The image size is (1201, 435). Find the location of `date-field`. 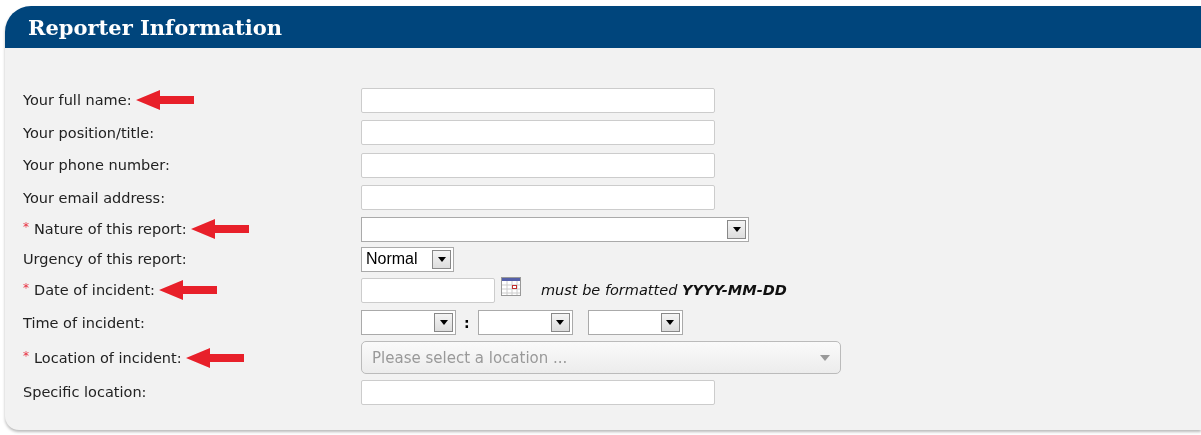

date-field is located at coordinates (428, 290).